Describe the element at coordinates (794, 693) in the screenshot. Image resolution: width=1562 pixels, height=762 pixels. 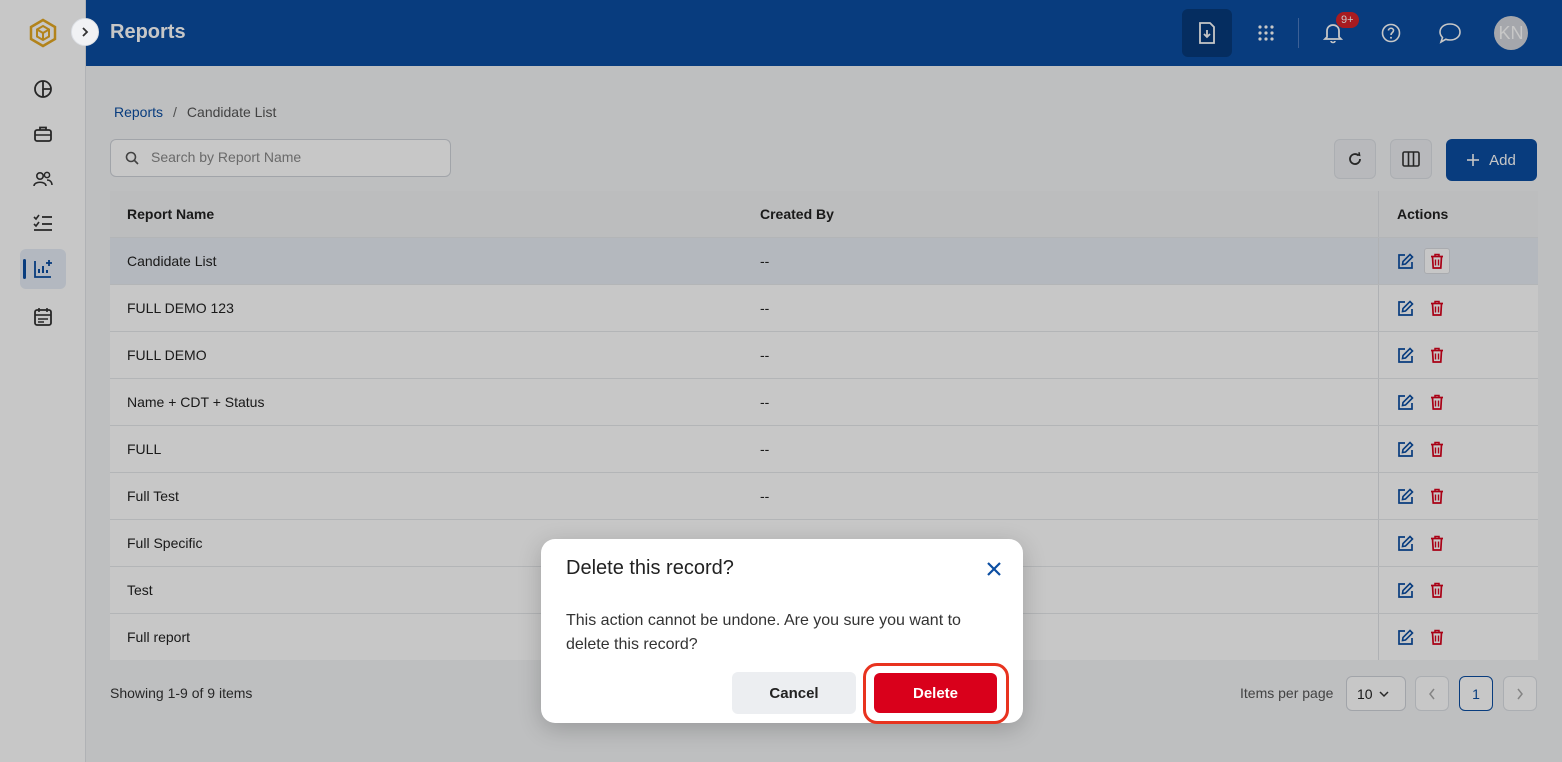
I see `cancel-button: Cancel` at that location.